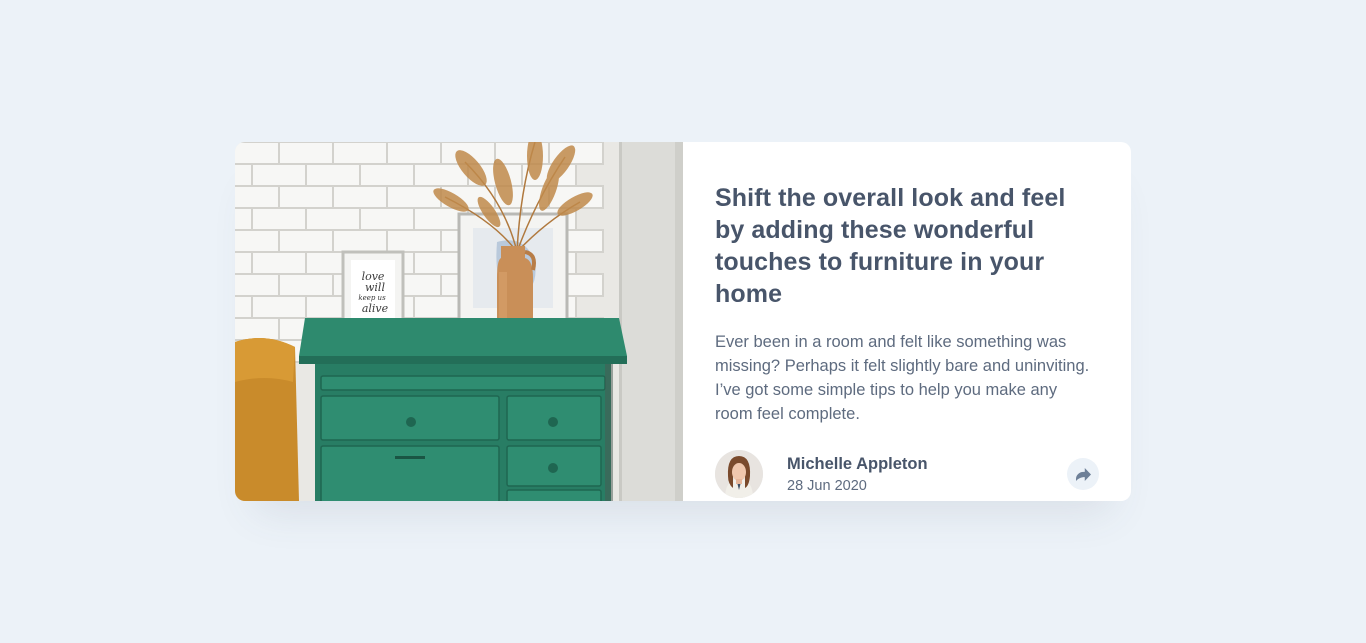 The height and width of the screenshot is (643, 1366). What do you see at coordinates (739, 474) in the screenshot?
I see `avatar` at bounding box center [739, 474].